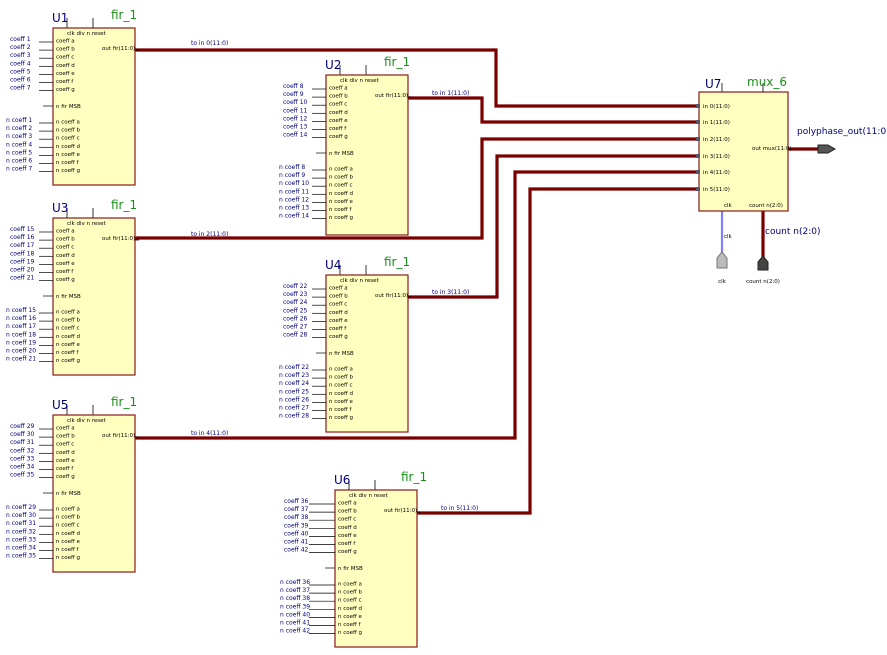 This screenshot has height=655, width=887. What do you see at coordinates (20, 55) in the screenshot?
I see `coeff-label: coeff 3` at bounding box center [20, 55].